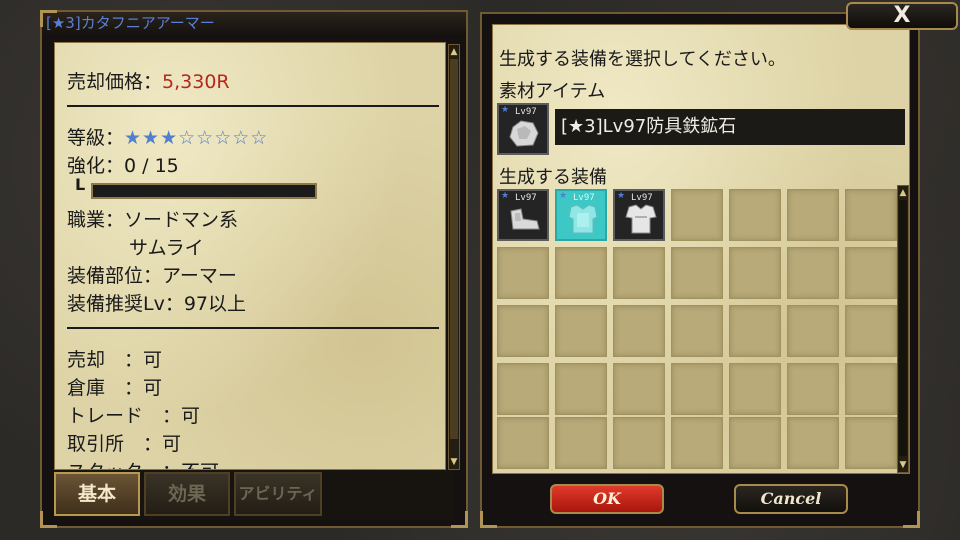  What do you see at coordinates (278, 494) in the screenshot?
I see `tab-ability: アビリティ` at bounding box center [278, 494].